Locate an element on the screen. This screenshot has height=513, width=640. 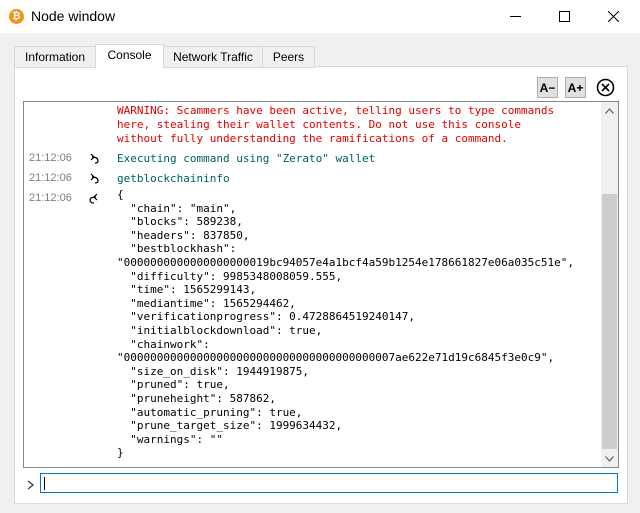
reply-arrow-icon is located at coordinates (93, 198).